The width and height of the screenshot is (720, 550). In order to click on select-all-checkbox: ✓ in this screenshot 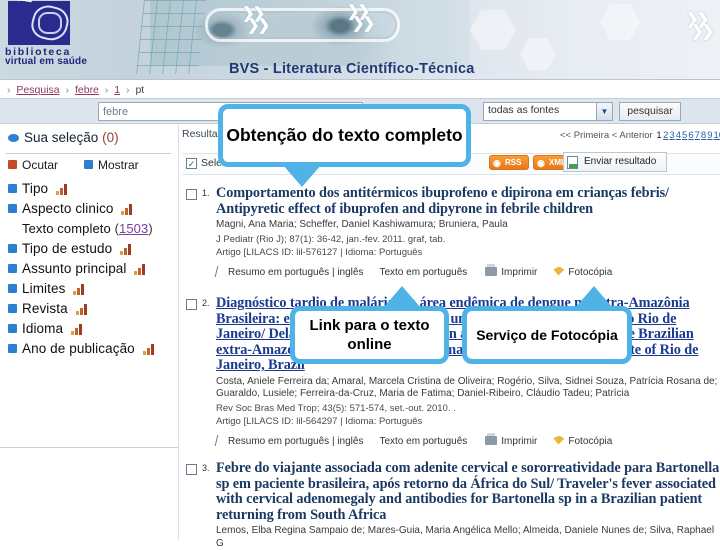, I will do `click(191, 163)`.